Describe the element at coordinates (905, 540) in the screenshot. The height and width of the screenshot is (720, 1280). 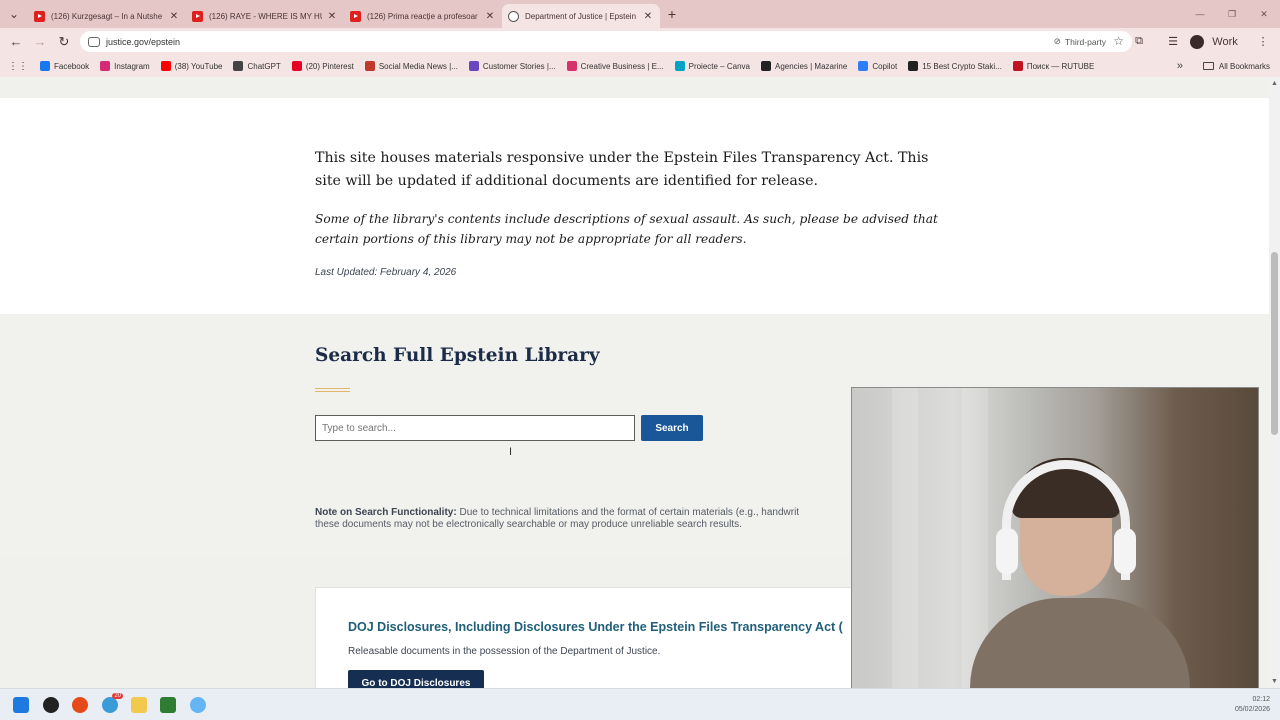
I see `curtain-fold` at that location.